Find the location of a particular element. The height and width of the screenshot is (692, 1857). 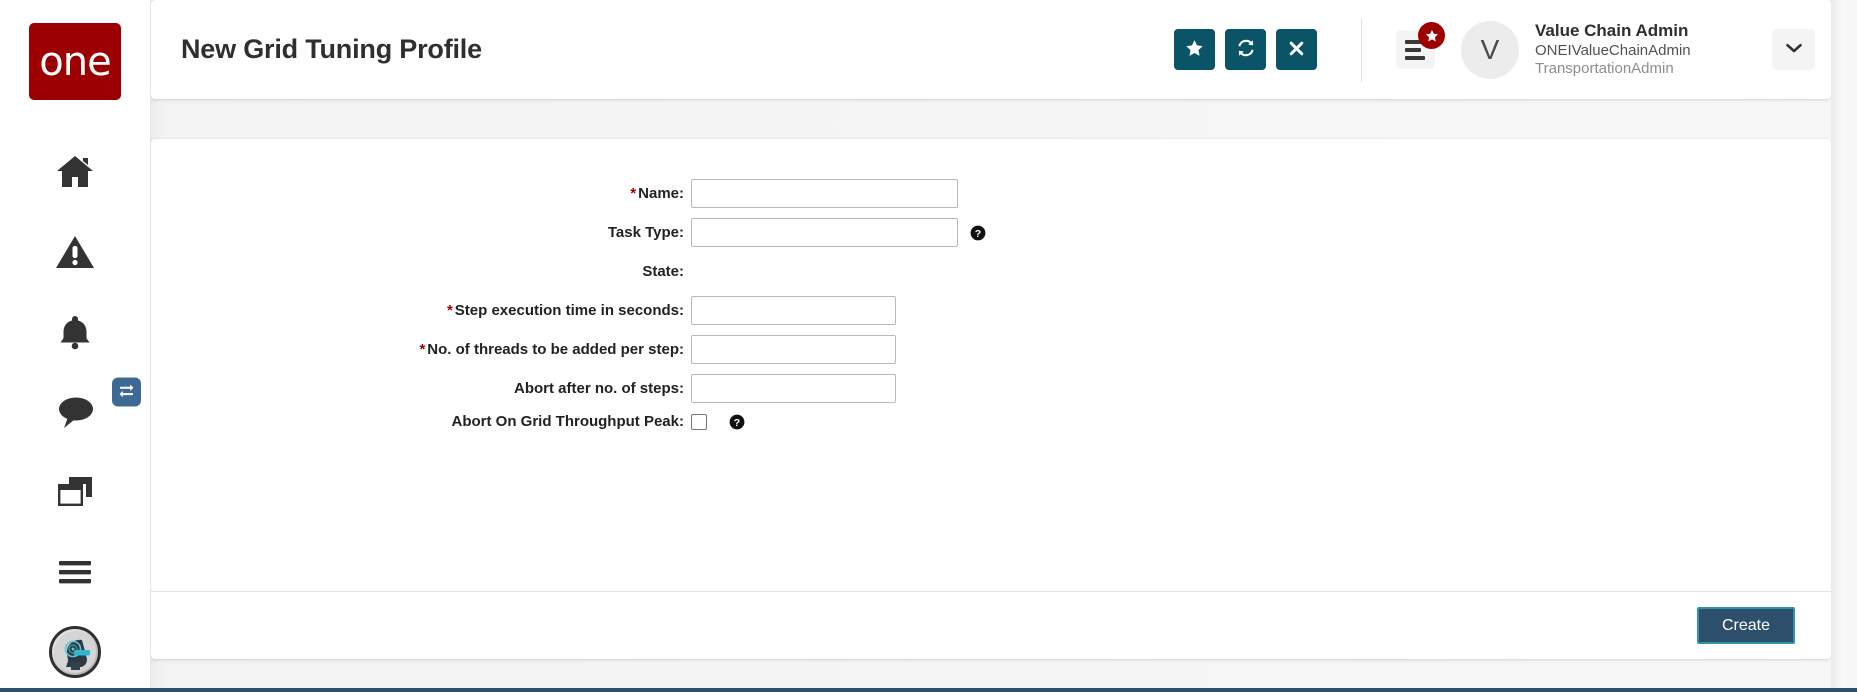

task-type-help-icon: ? is located at coordinates (978, 233).